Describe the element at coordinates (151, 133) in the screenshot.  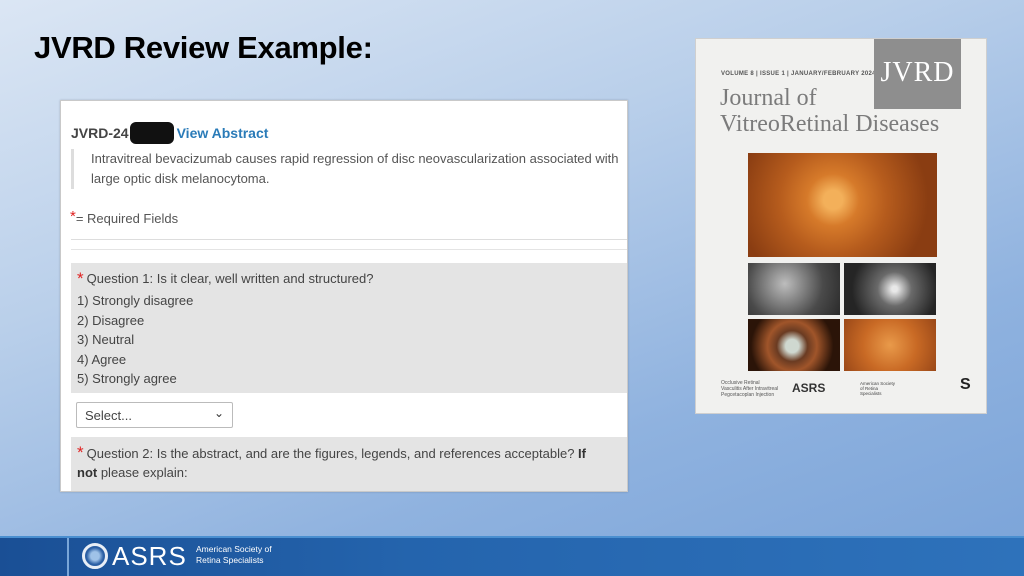
I see `redaction-mark` at that location.